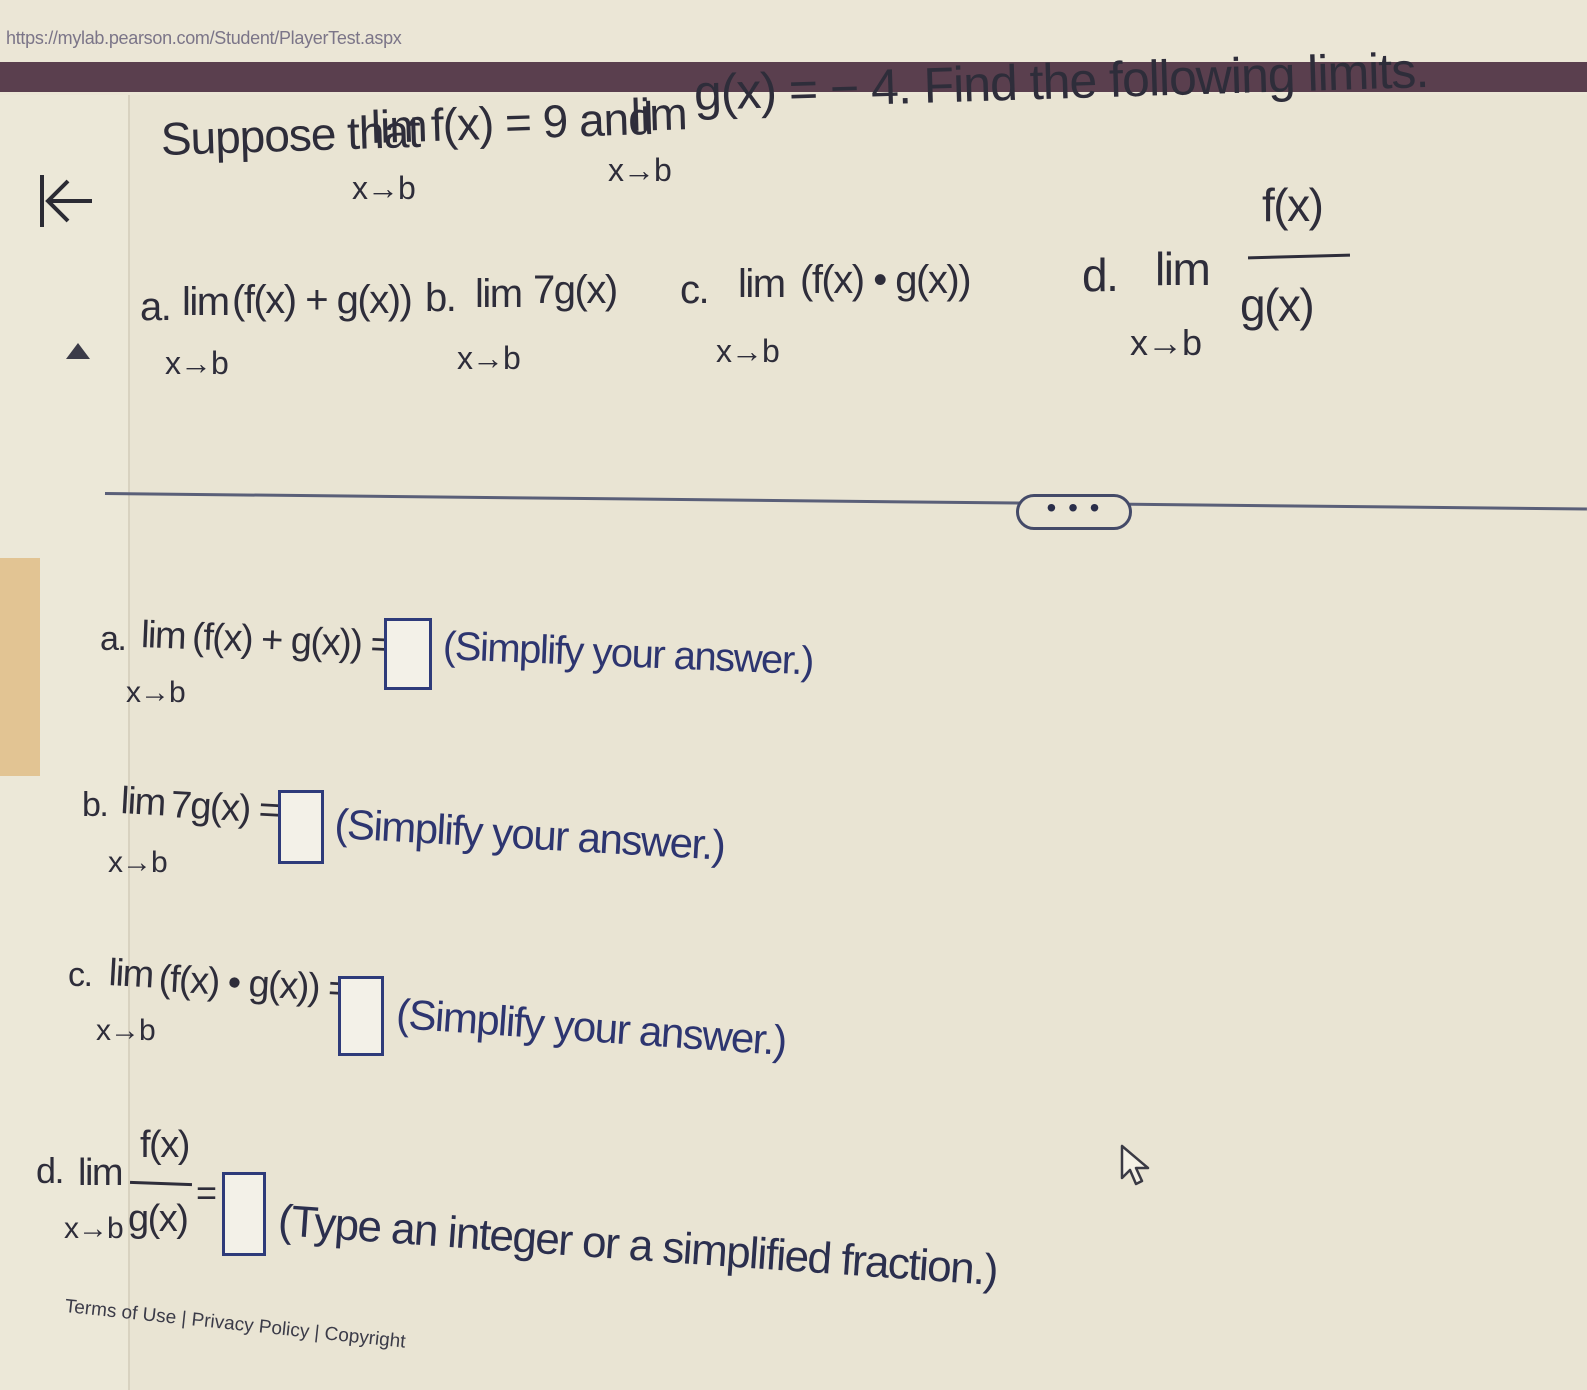 The image size is (1587, 1390). What do you see at coordinates (292, 641) in the screenshot?
I see `answer-a-expression: (f(x) + g(x)) =` at bounding box center [292, 641].